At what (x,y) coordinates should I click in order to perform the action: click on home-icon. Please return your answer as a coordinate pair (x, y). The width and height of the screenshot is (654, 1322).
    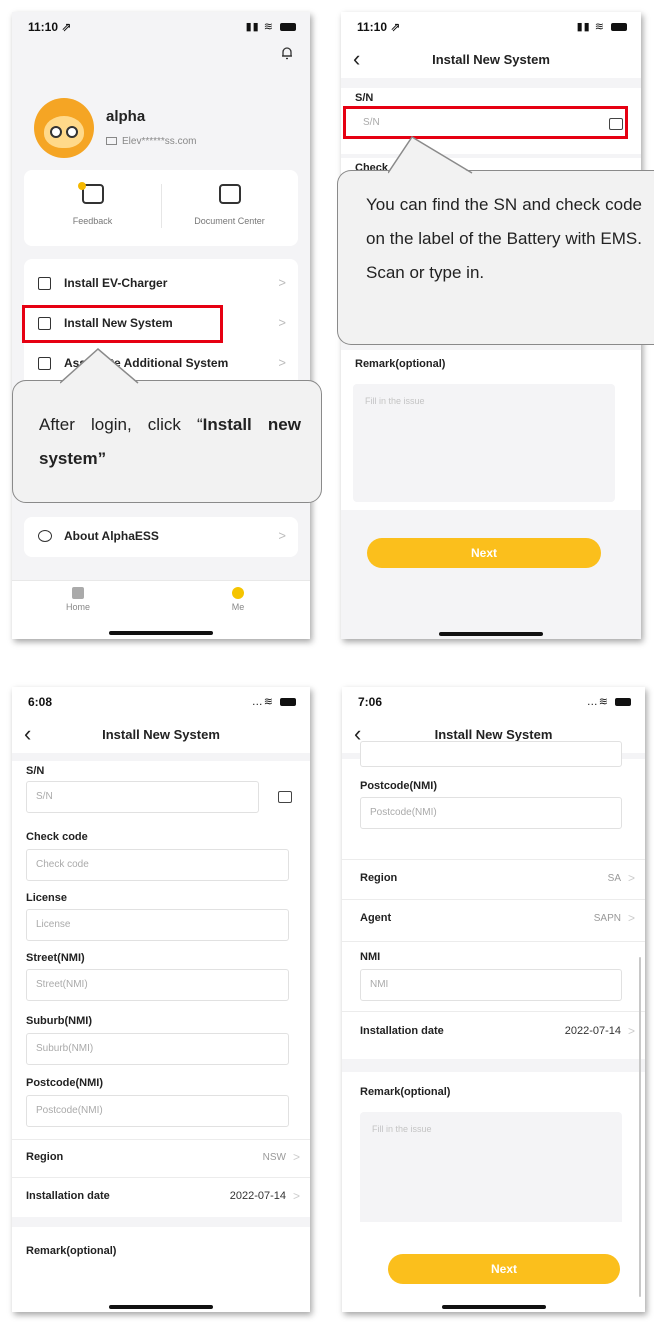
    Looking at the image, I should click on (78, 593).